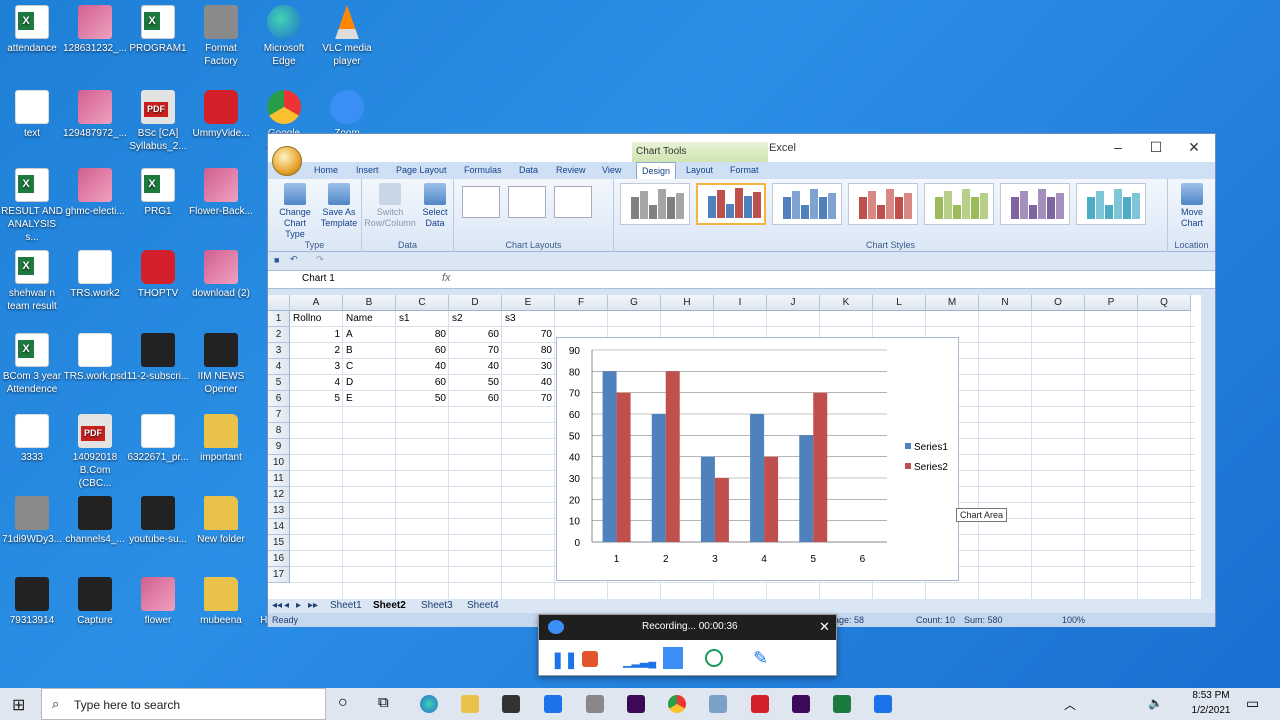 The width and height of the screenshot is (1280, 720). I want to click on row-header: 7, so click(279, 415).